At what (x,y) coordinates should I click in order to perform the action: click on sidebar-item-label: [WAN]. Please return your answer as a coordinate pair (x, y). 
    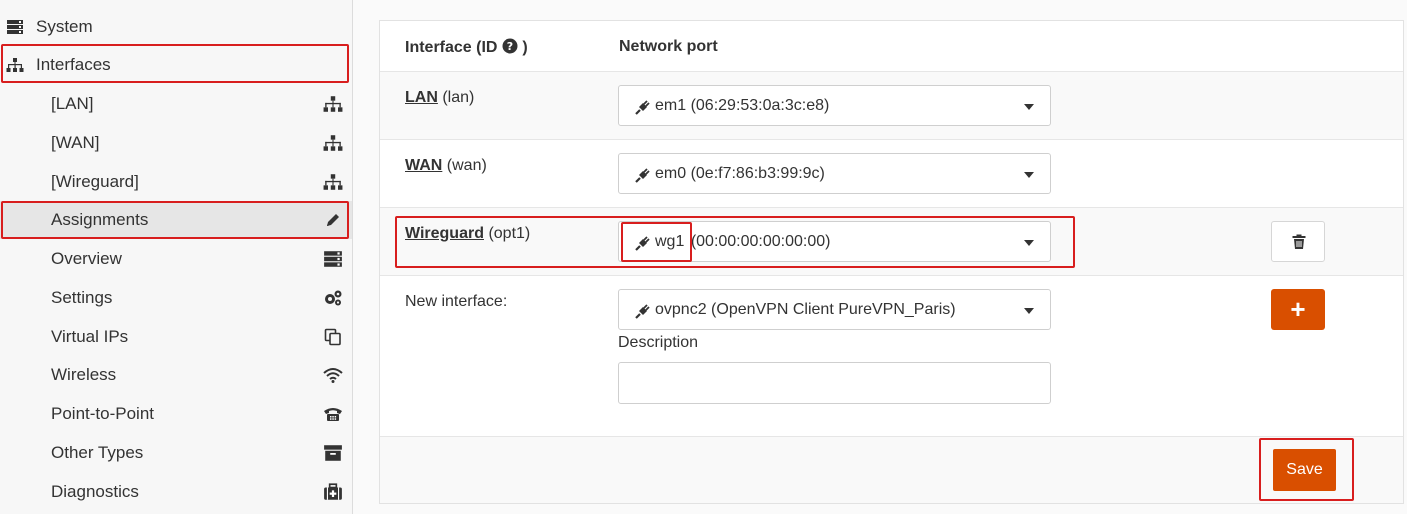
    Looking at the image, I should click on (75, 142).